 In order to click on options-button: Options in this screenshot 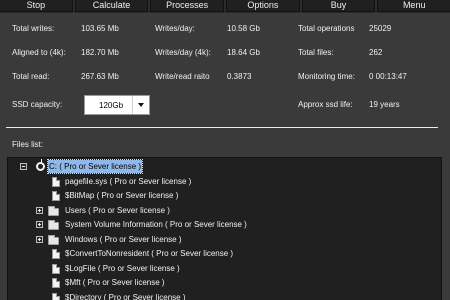, I will do `click(263, 6)`.